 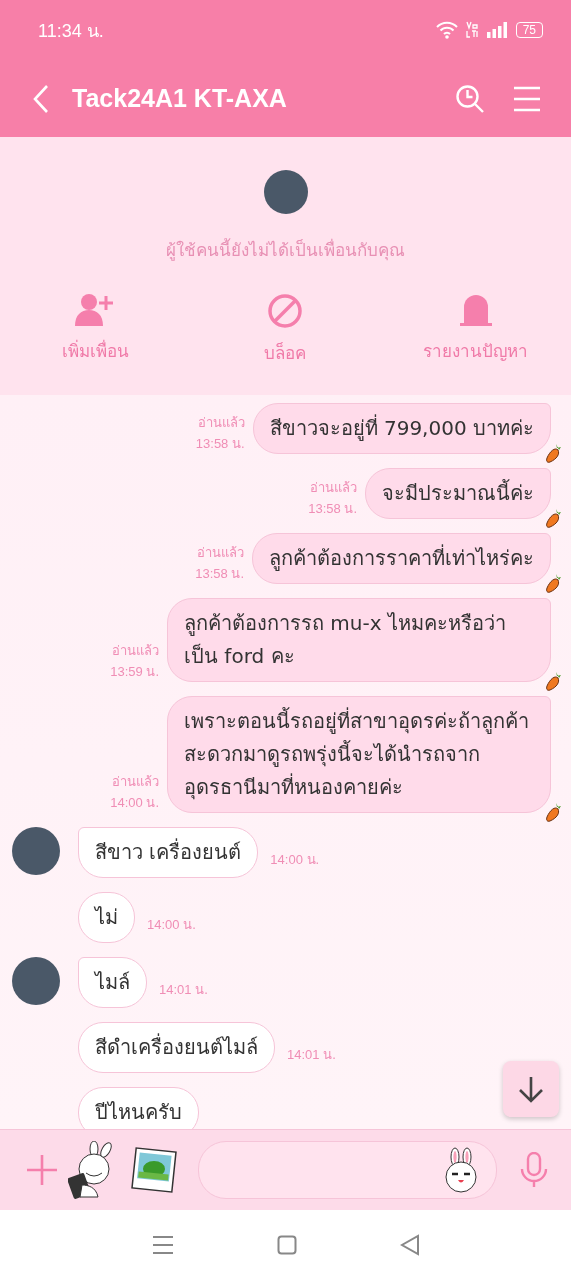 I want to click on microphone-icon, so click(x=534, y=1170).